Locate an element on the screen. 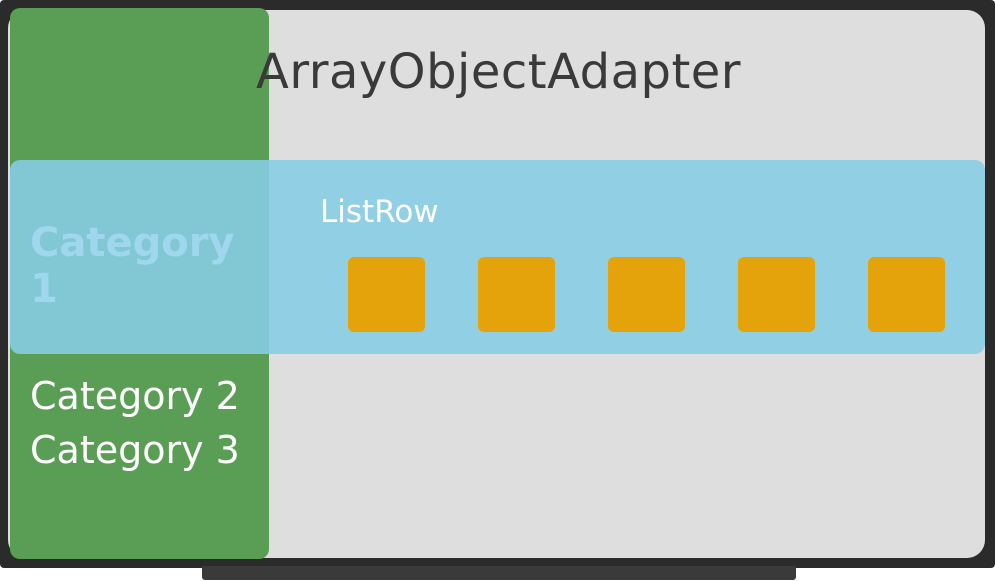 The height and width of the screenshot is (581, 995). tv-stand is located at coordinates (499, 573).